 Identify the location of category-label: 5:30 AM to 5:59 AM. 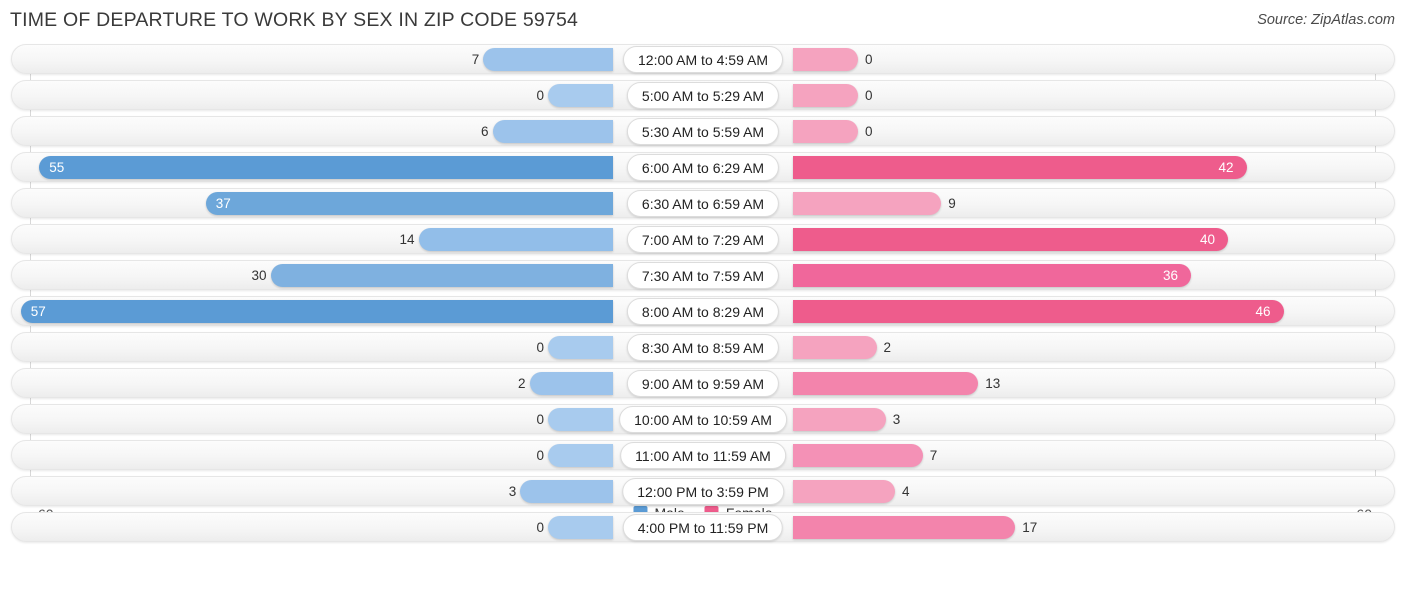
(703, 131).